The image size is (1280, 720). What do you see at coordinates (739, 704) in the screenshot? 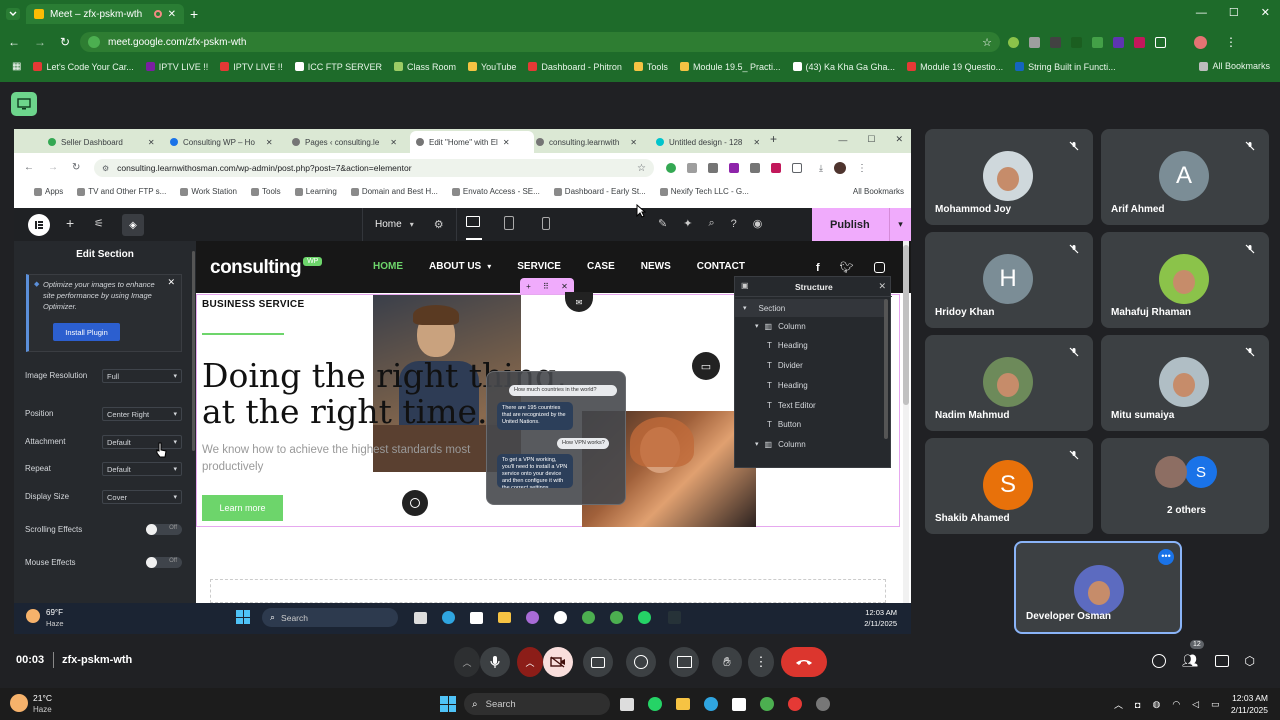
I see `store-icon` at bounding box center [739, 704].